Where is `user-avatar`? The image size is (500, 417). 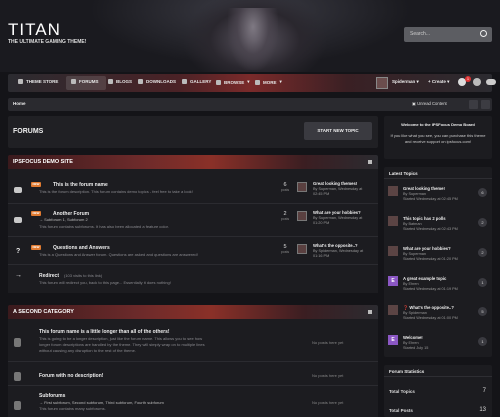
user-avatar is located at coordinates (382, 83).